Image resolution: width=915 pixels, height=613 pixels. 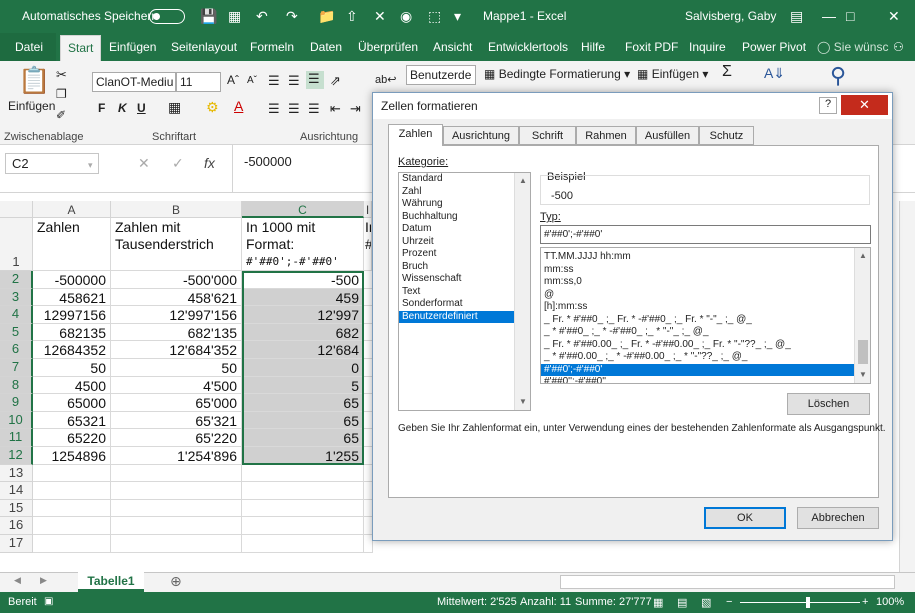 What do you see at coordinates (81, 48) in the screenshot?
I see `tab-start: Start` at bounding box center [81, 48].